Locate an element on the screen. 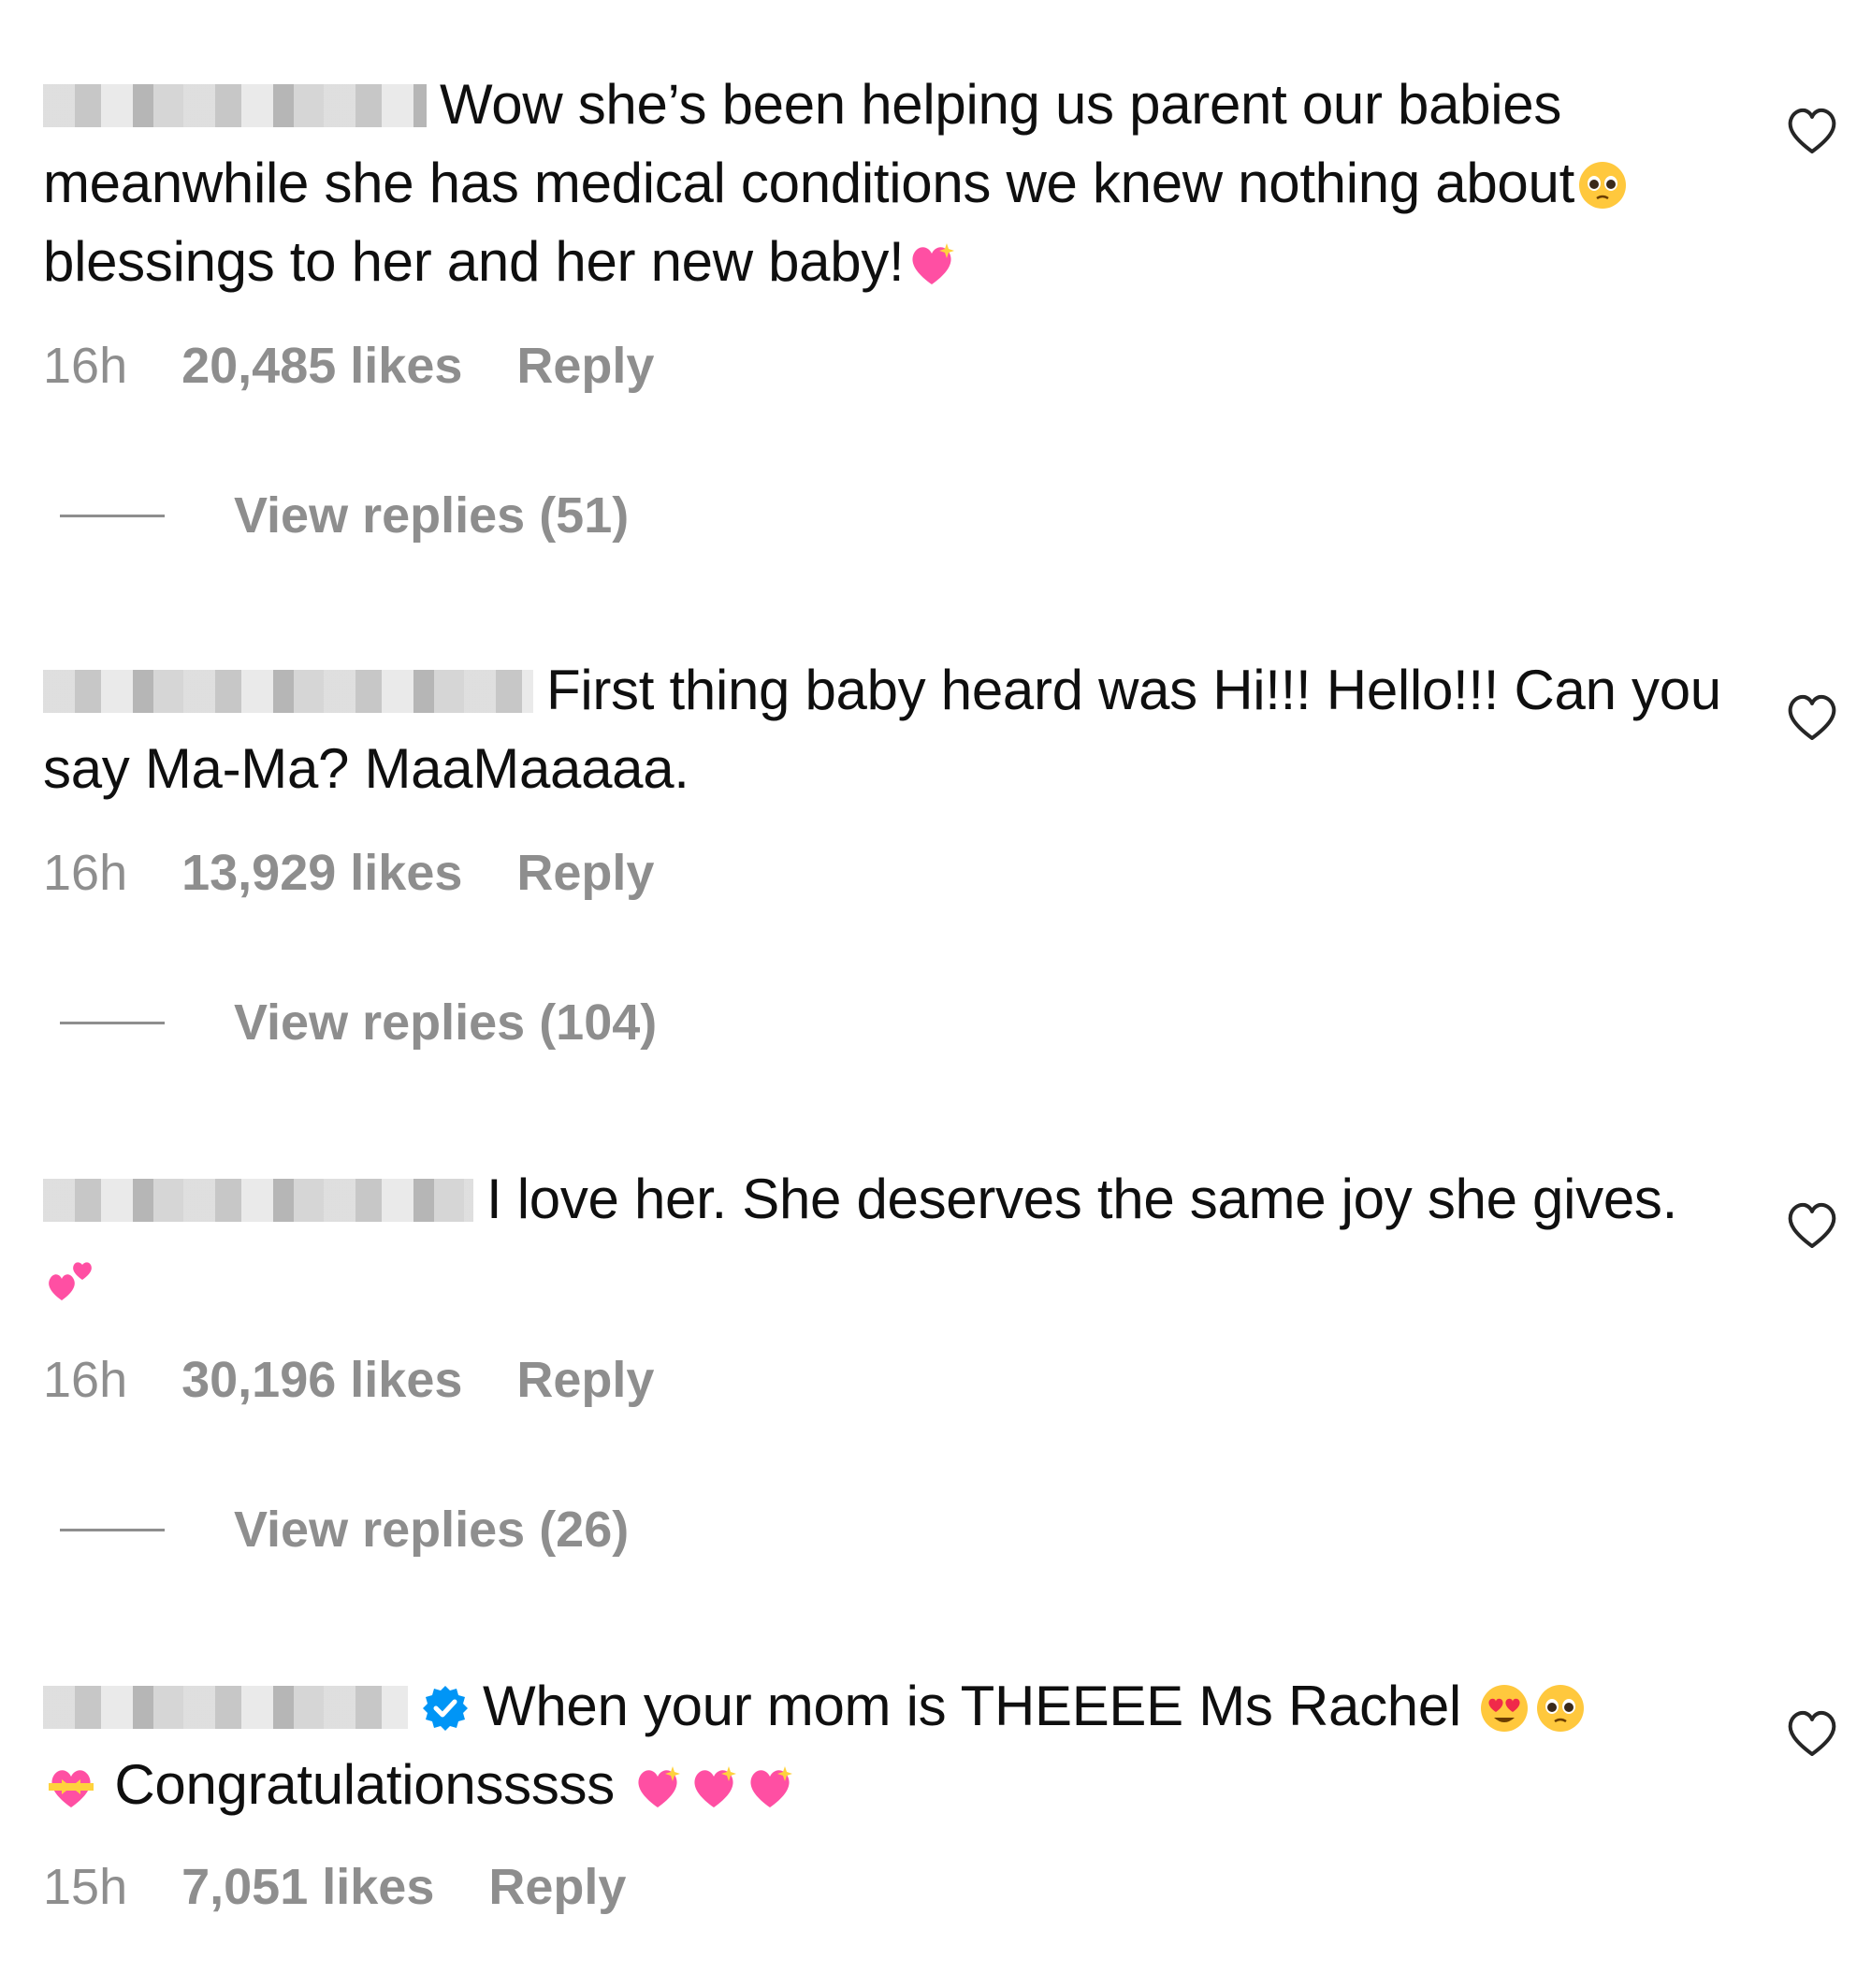  comment-likes-count: 20,485 likes is located at coordinates (321, 366).